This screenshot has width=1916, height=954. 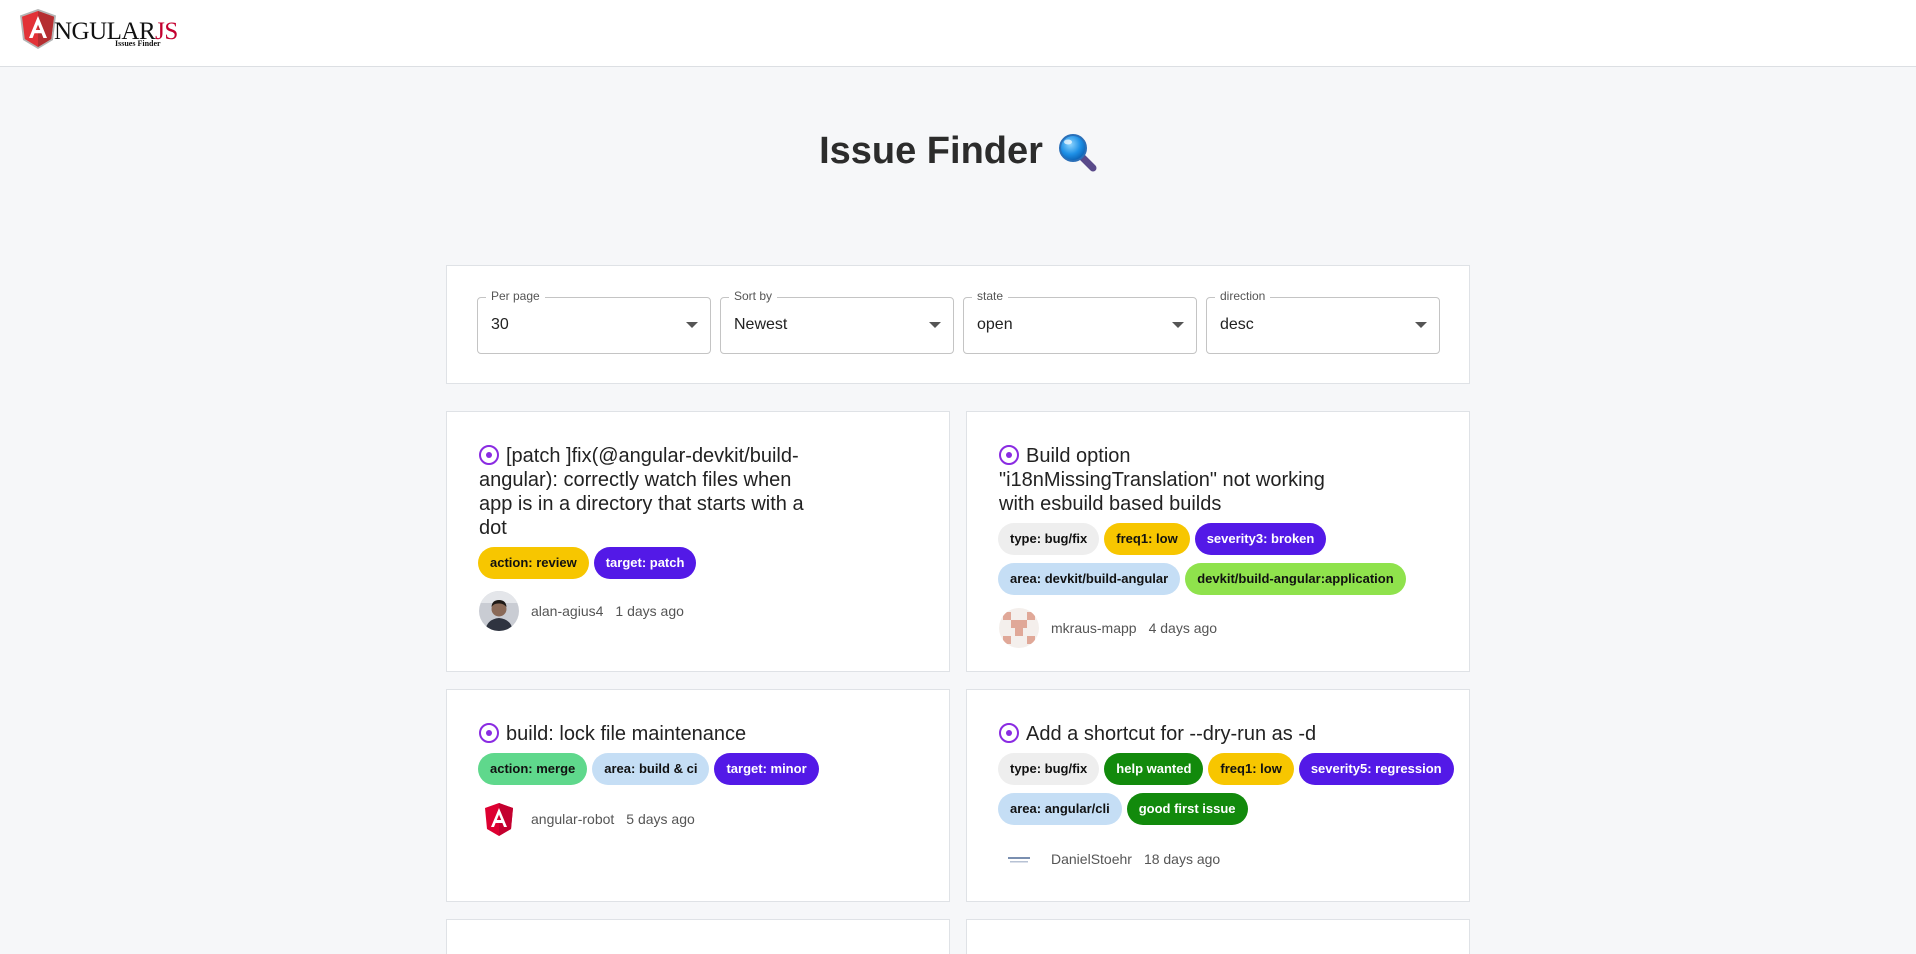 What do you see at coordinates (1323, 321) in the screenshot?
I see `direction-select: direction desc` at bounding box center [1323, 321].